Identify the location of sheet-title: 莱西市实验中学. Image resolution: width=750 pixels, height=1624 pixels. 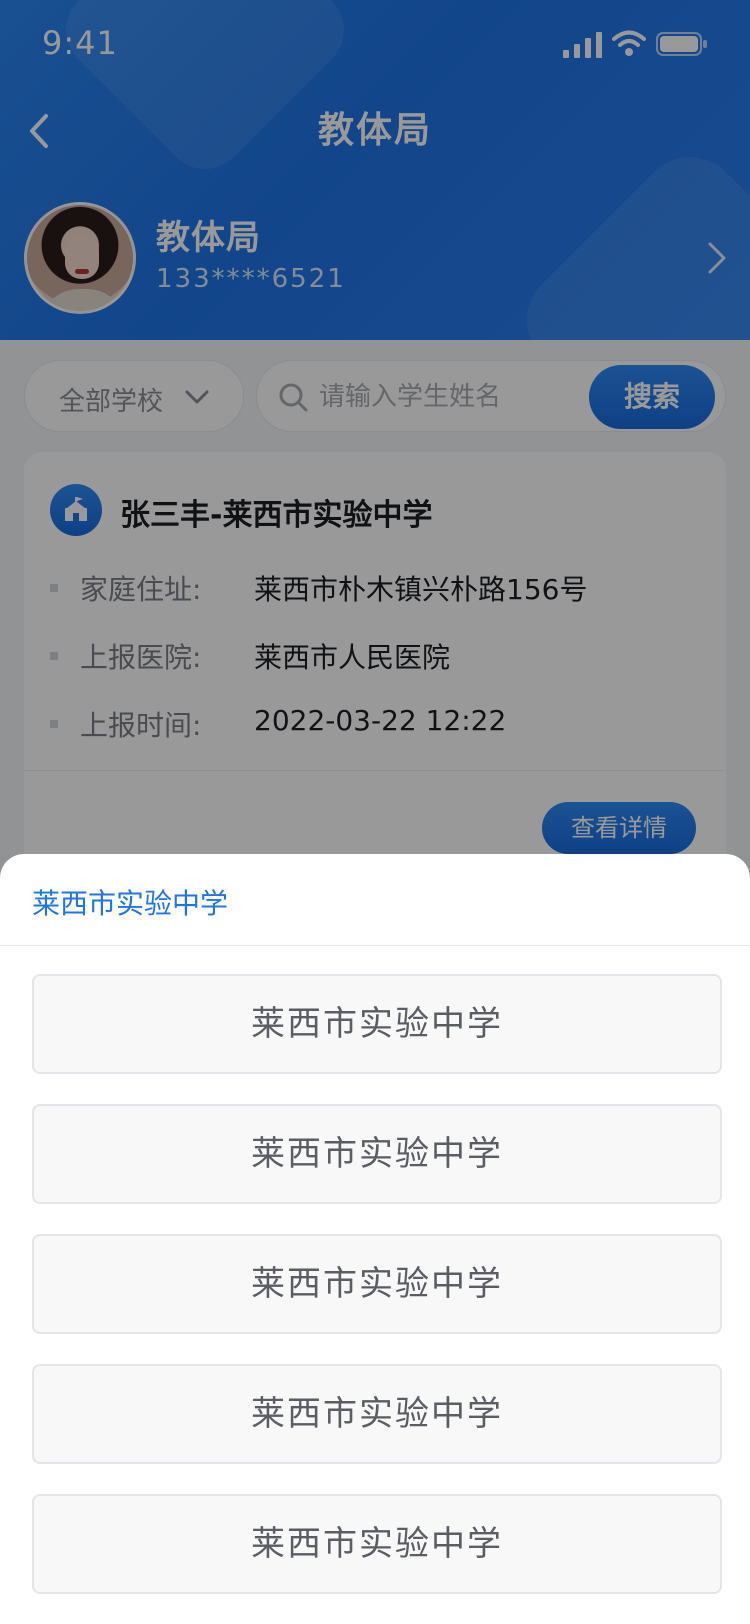
(130, 903).